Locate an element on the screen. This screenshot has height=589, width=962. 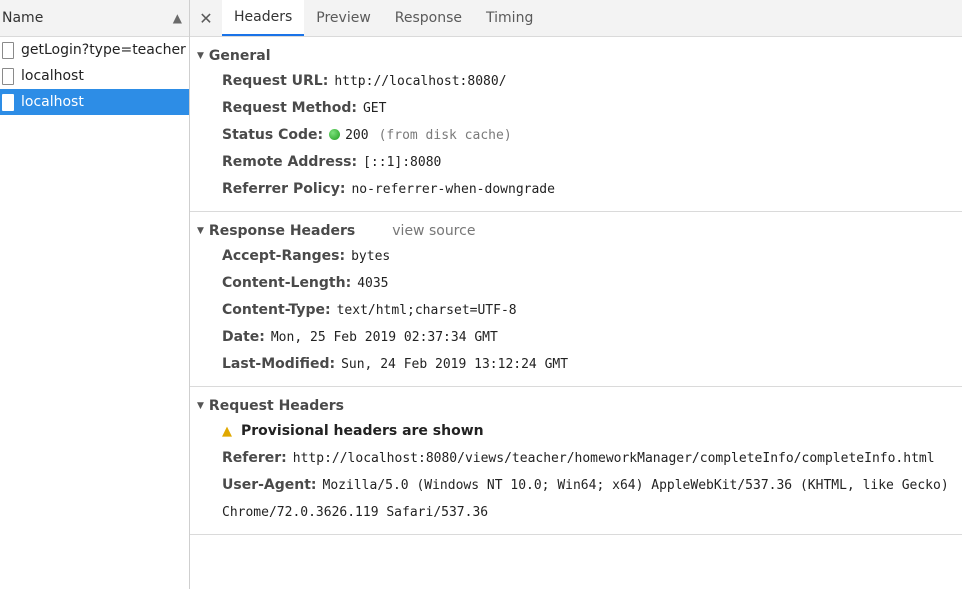
header-value: GET is located at coordinates (374, 108).